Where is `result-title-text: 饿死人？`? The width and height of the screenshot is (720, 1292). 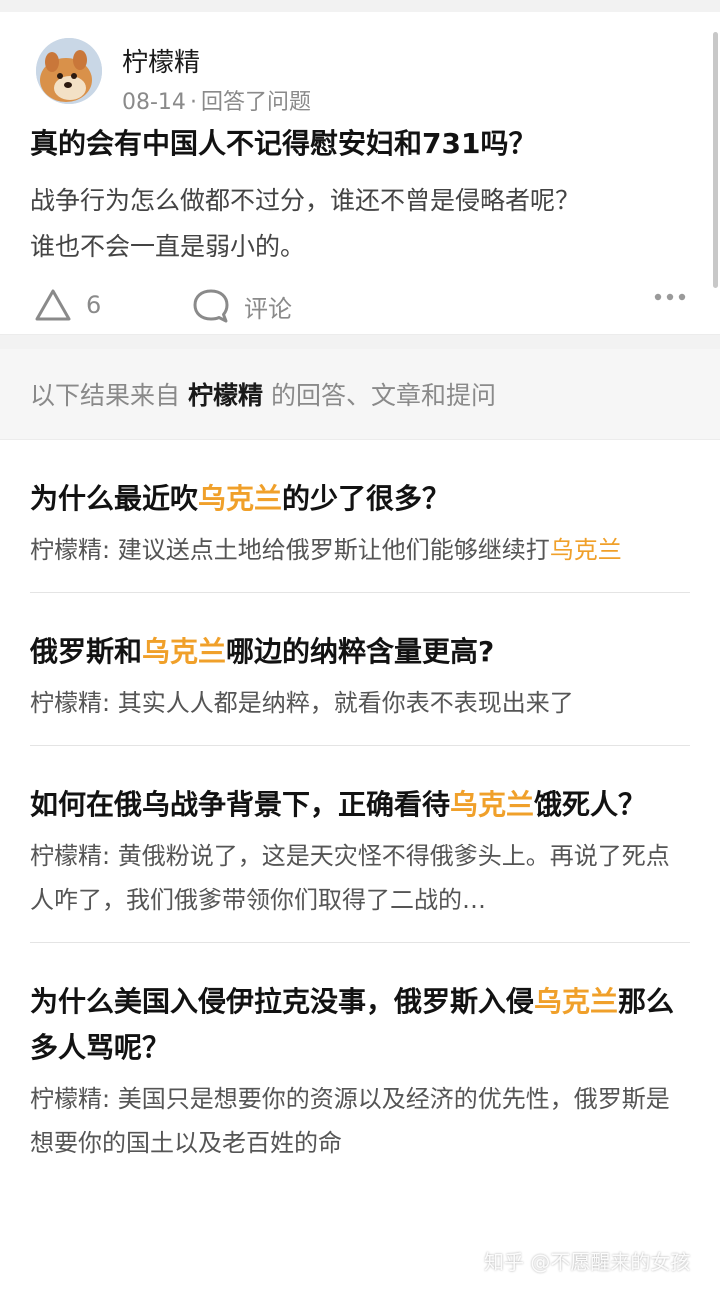 result-title-text: 饿死人？ is located at coordinates (590, 804).